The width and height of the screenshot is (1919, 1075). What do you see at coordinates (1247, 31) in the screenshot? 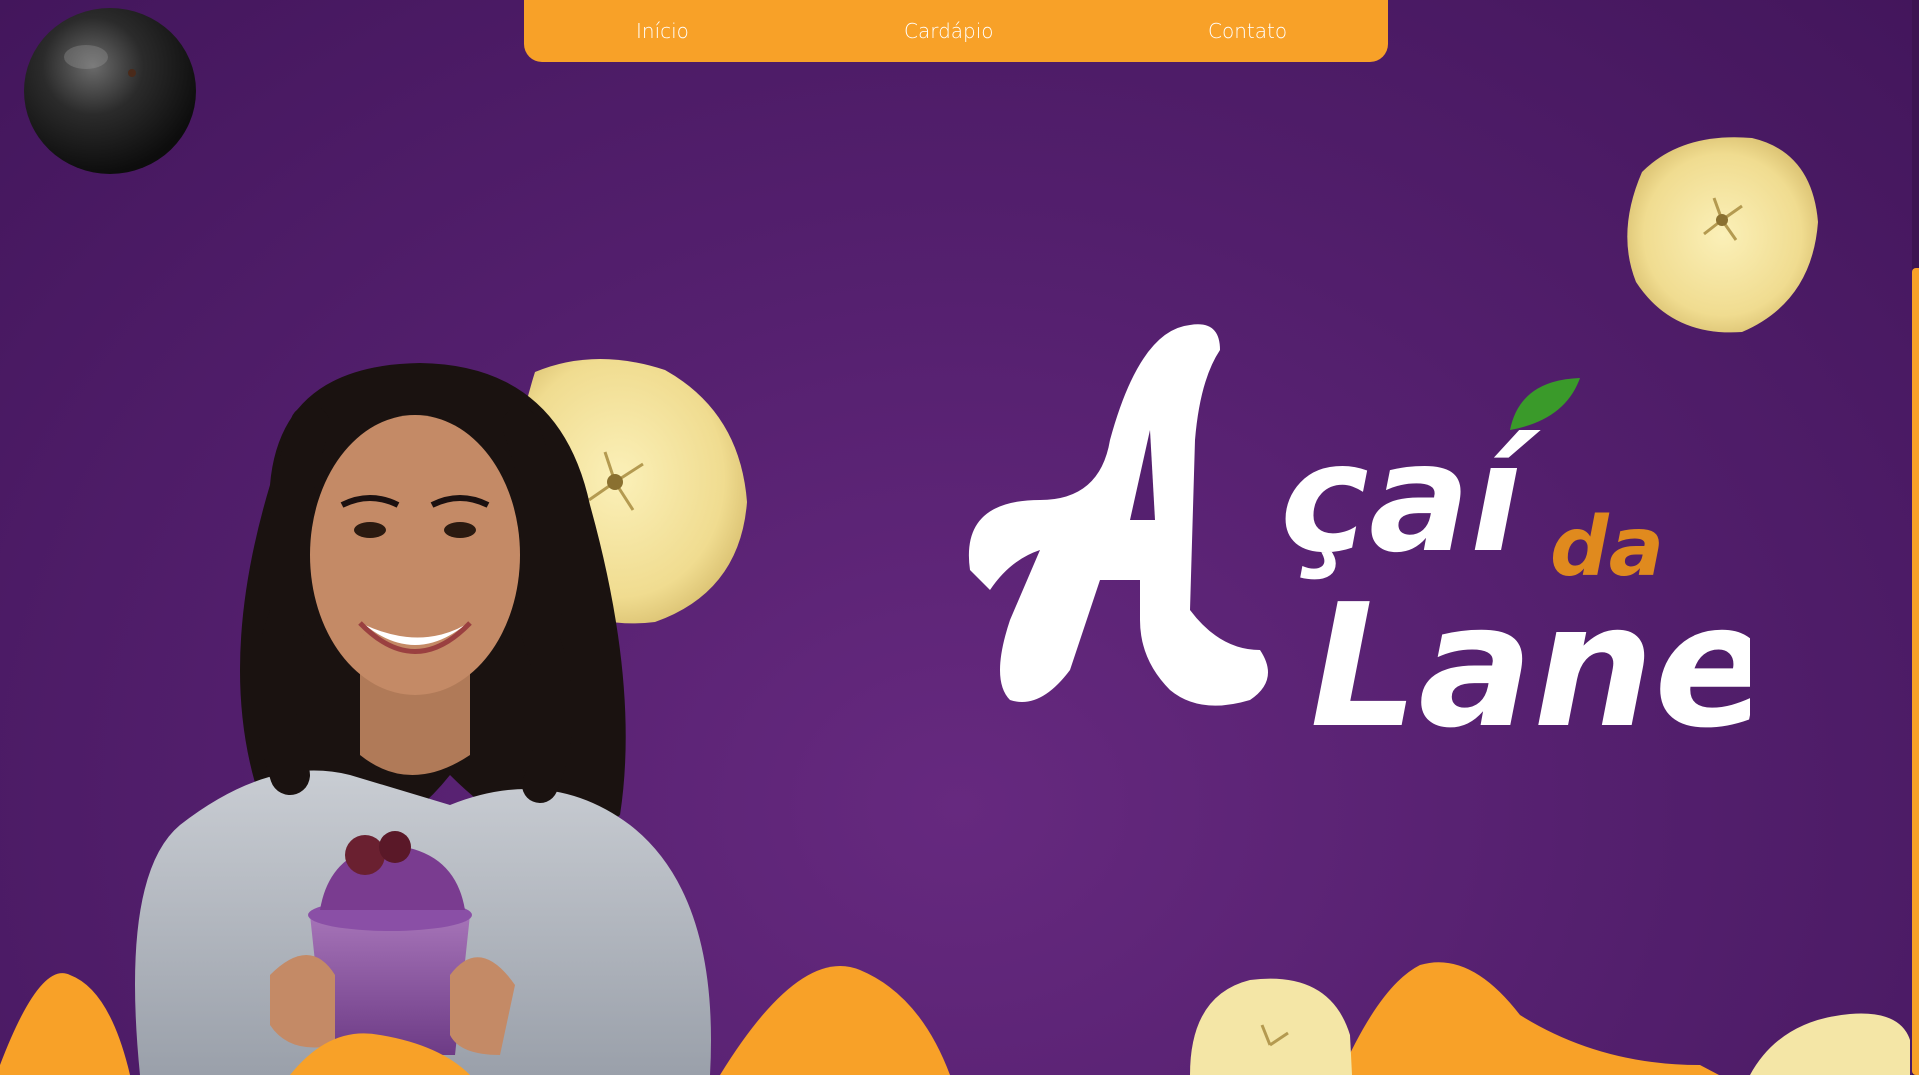
I see `nav-link-contato: Contato` at bounding box center [1247, 31].